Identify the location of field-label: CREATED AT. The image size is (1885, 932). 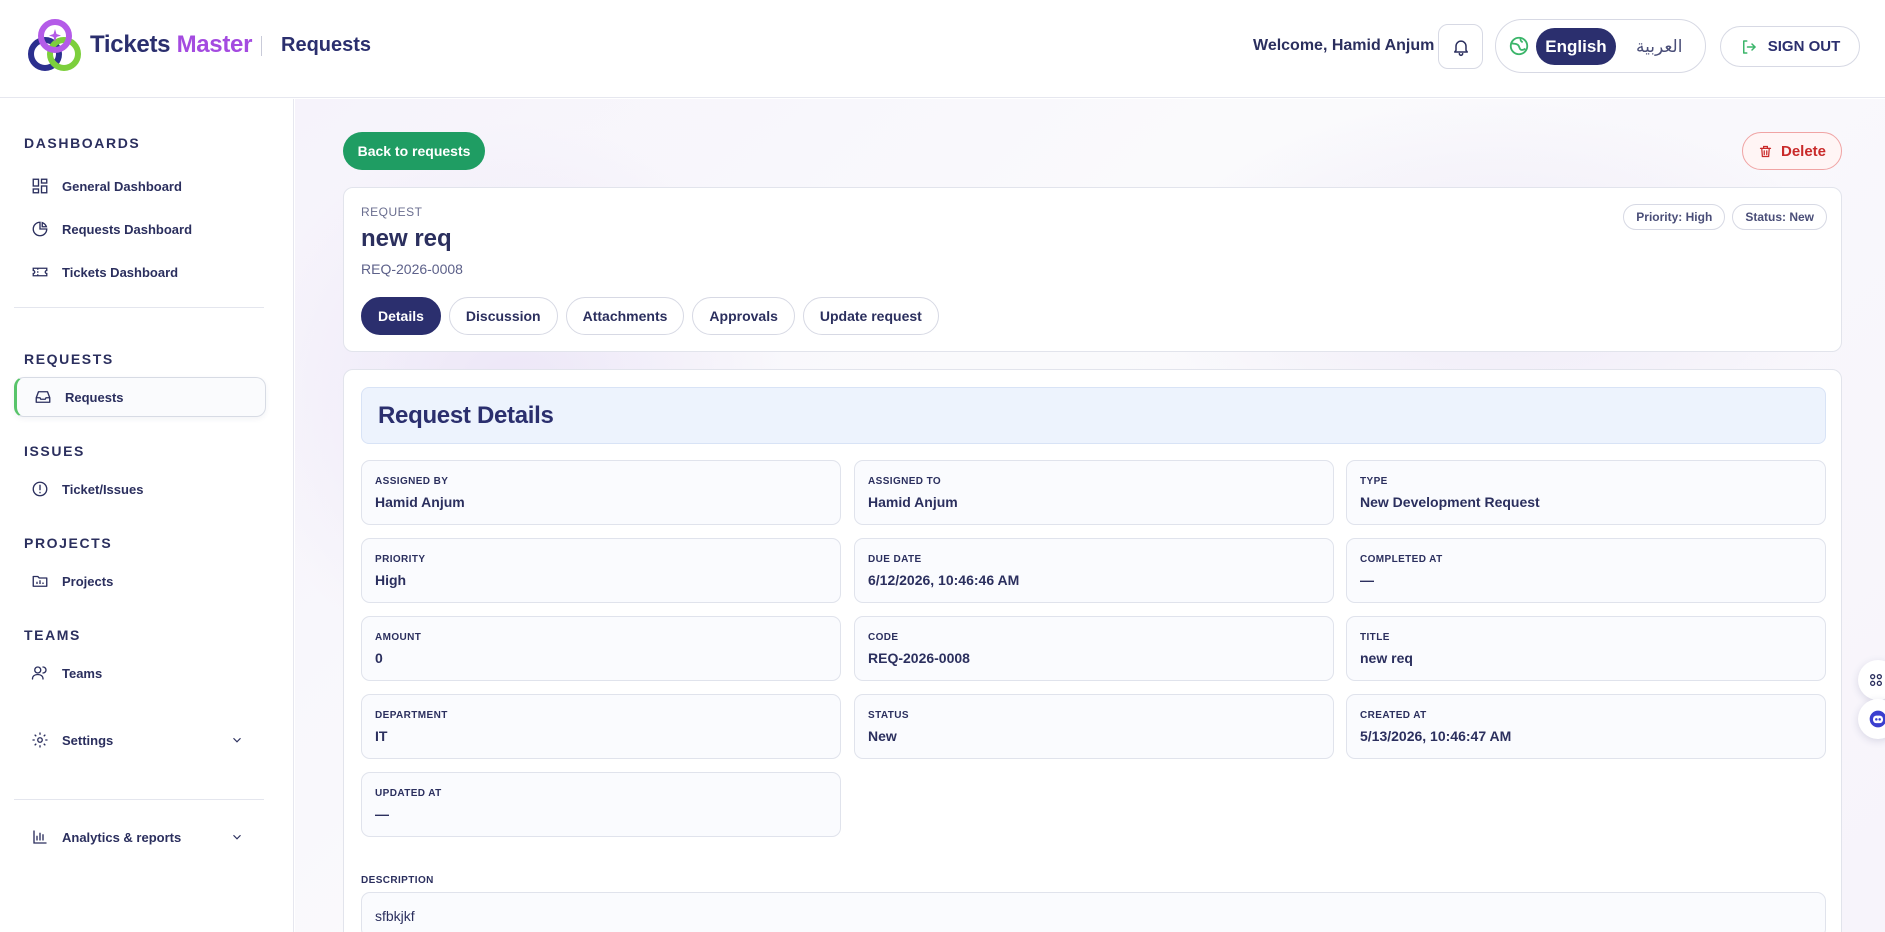
(1393, 715).